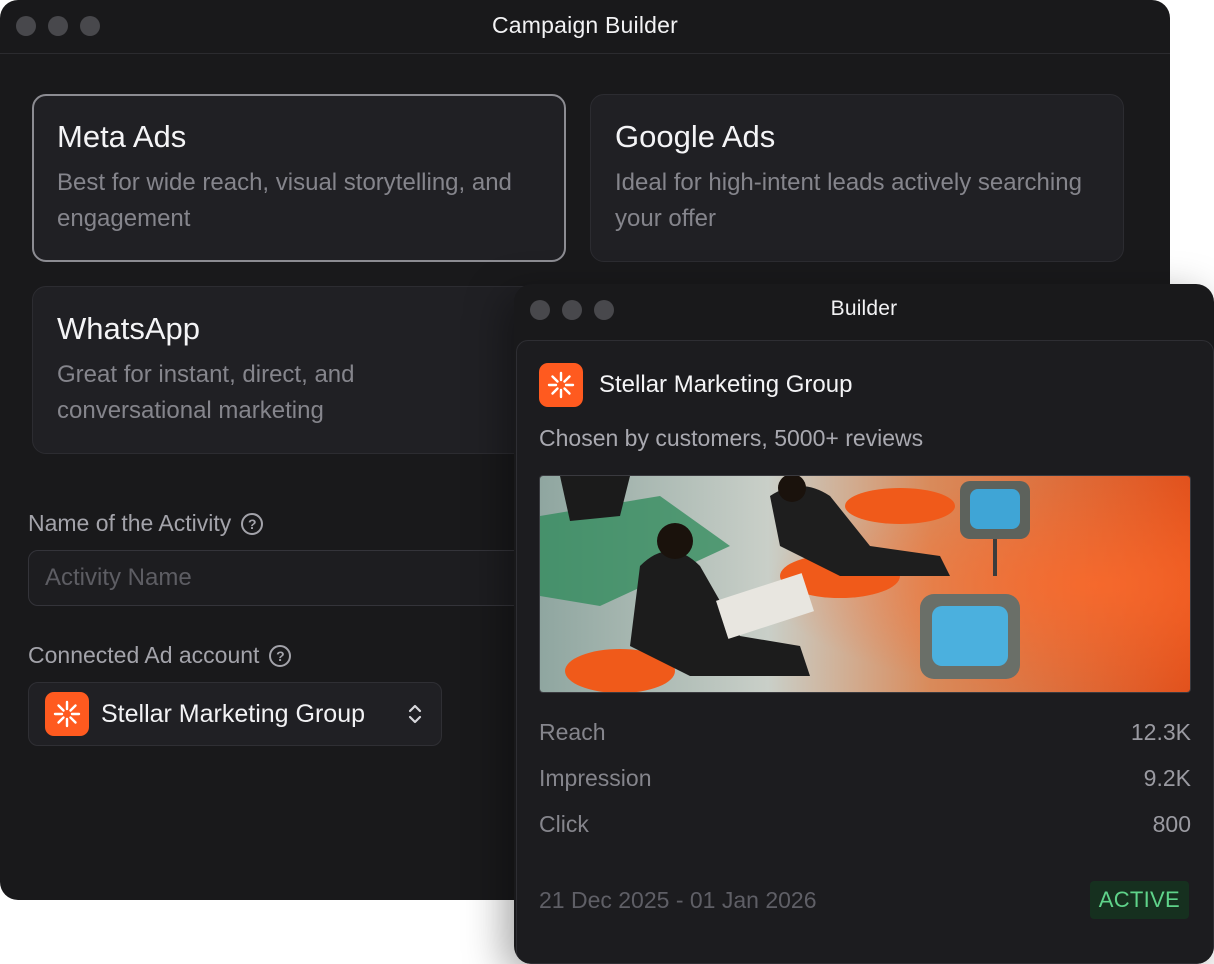  What do you see at coordinates (144, 655) in the screenshot?
I see `ad-account-label-text: Connected Ad account` at bounding box center [144, 655].